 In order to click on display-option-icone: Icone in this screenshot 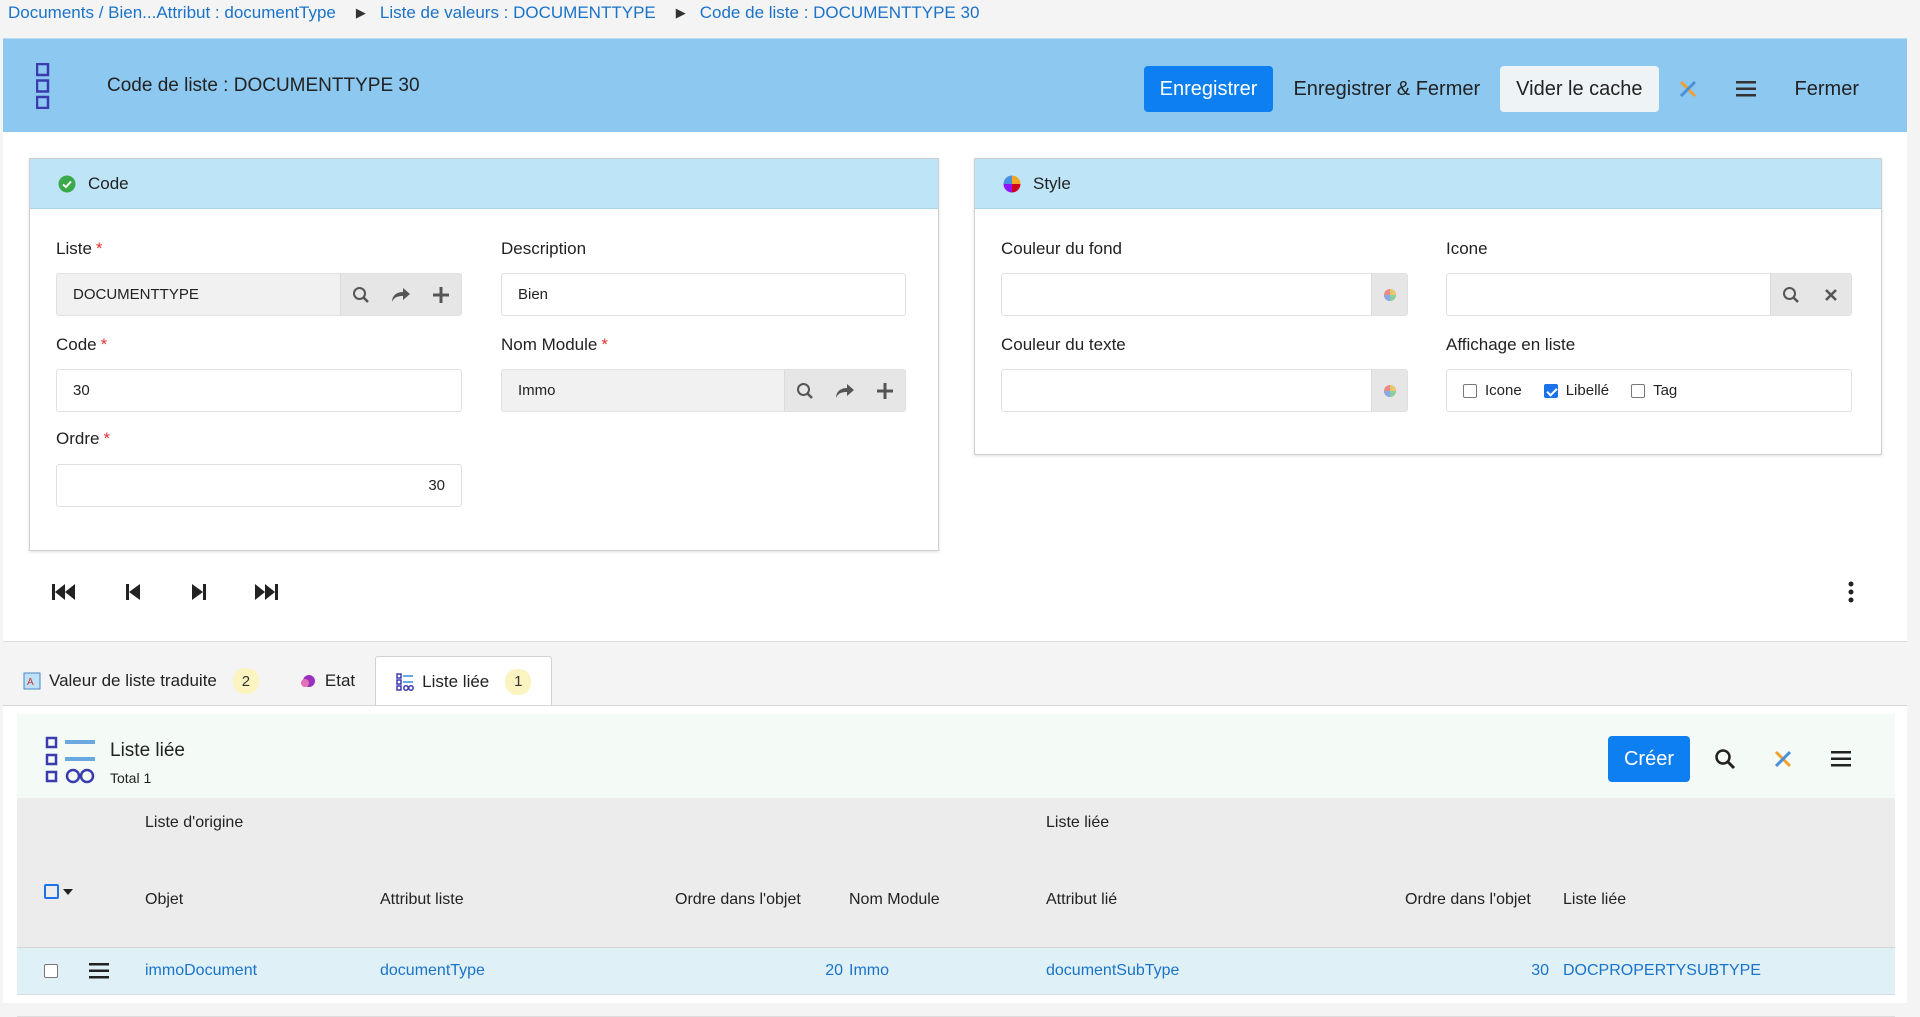, I will do `click(1492, 390)`.